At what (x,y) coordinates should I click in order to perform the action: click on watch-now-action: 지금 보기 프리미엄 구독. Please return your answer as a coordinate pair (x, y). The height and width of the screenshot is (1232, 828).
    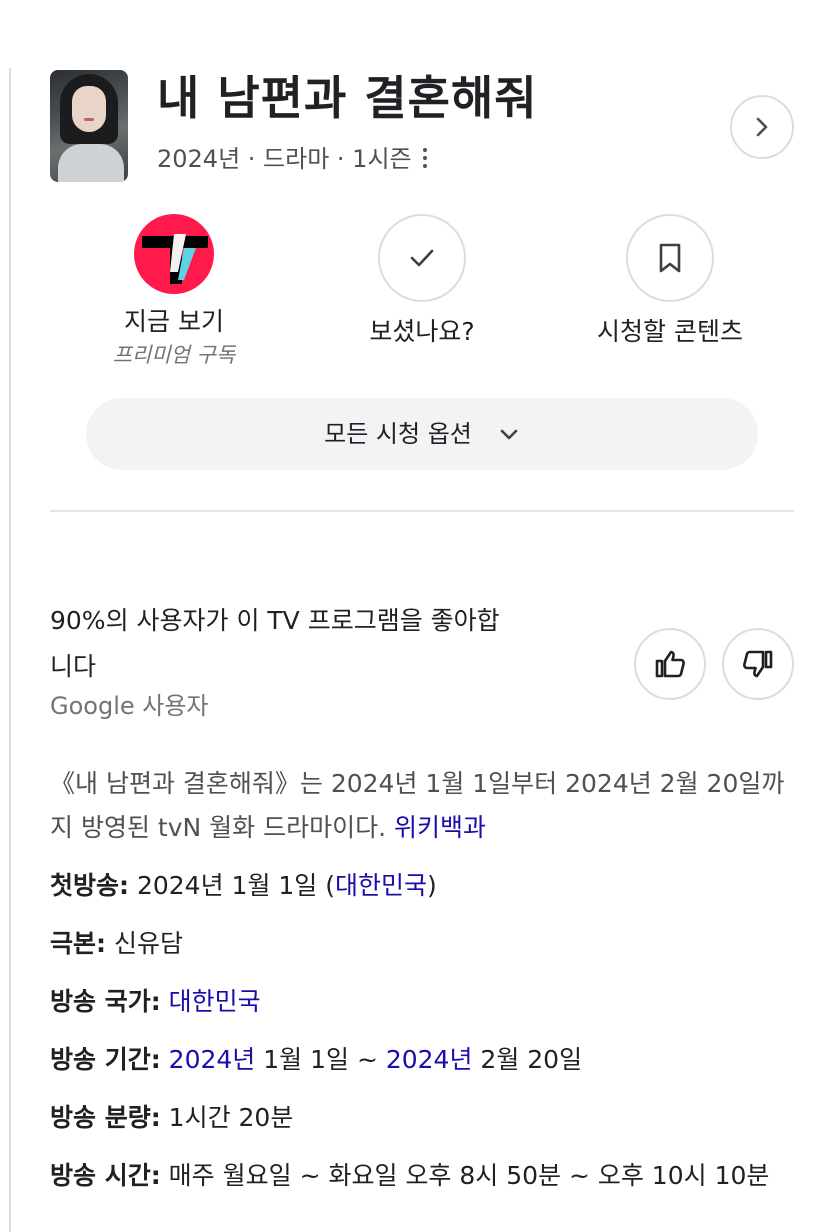
    Looking at the image, I should click on (174, 291).